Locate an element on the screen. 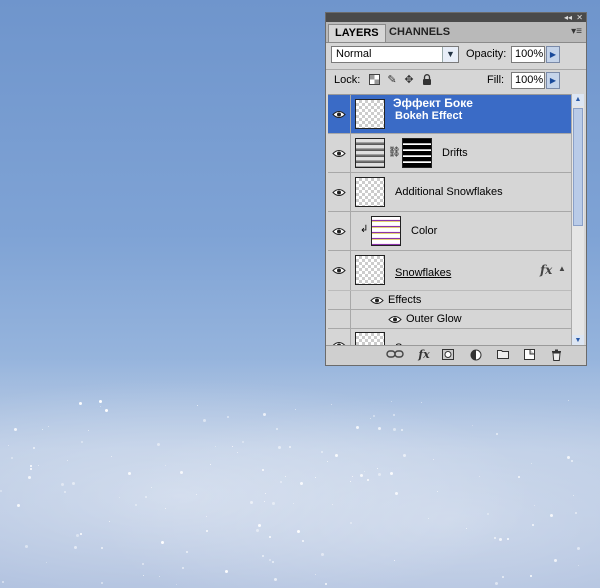  scroll-up-icon: ▲ is located at coordinates (578, 100).